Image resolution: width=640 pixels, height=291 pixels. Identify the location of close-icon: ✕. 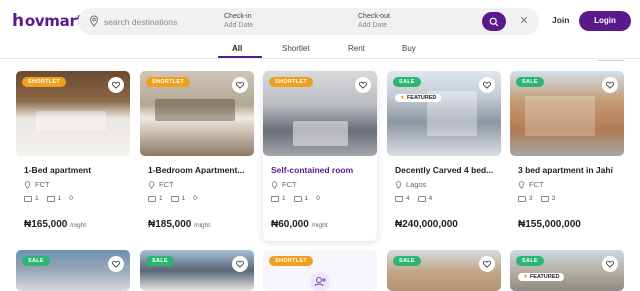
(524, 21).